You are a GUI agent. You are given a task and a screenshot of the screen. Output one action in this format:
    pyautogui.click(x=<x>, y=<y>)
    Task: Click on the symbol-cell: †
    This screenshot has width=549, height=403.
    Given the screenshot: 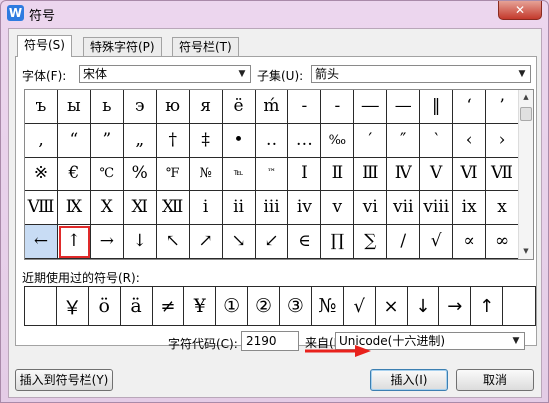 What is the action you would take?
    pyautogui.click(x=173, y=140)
    